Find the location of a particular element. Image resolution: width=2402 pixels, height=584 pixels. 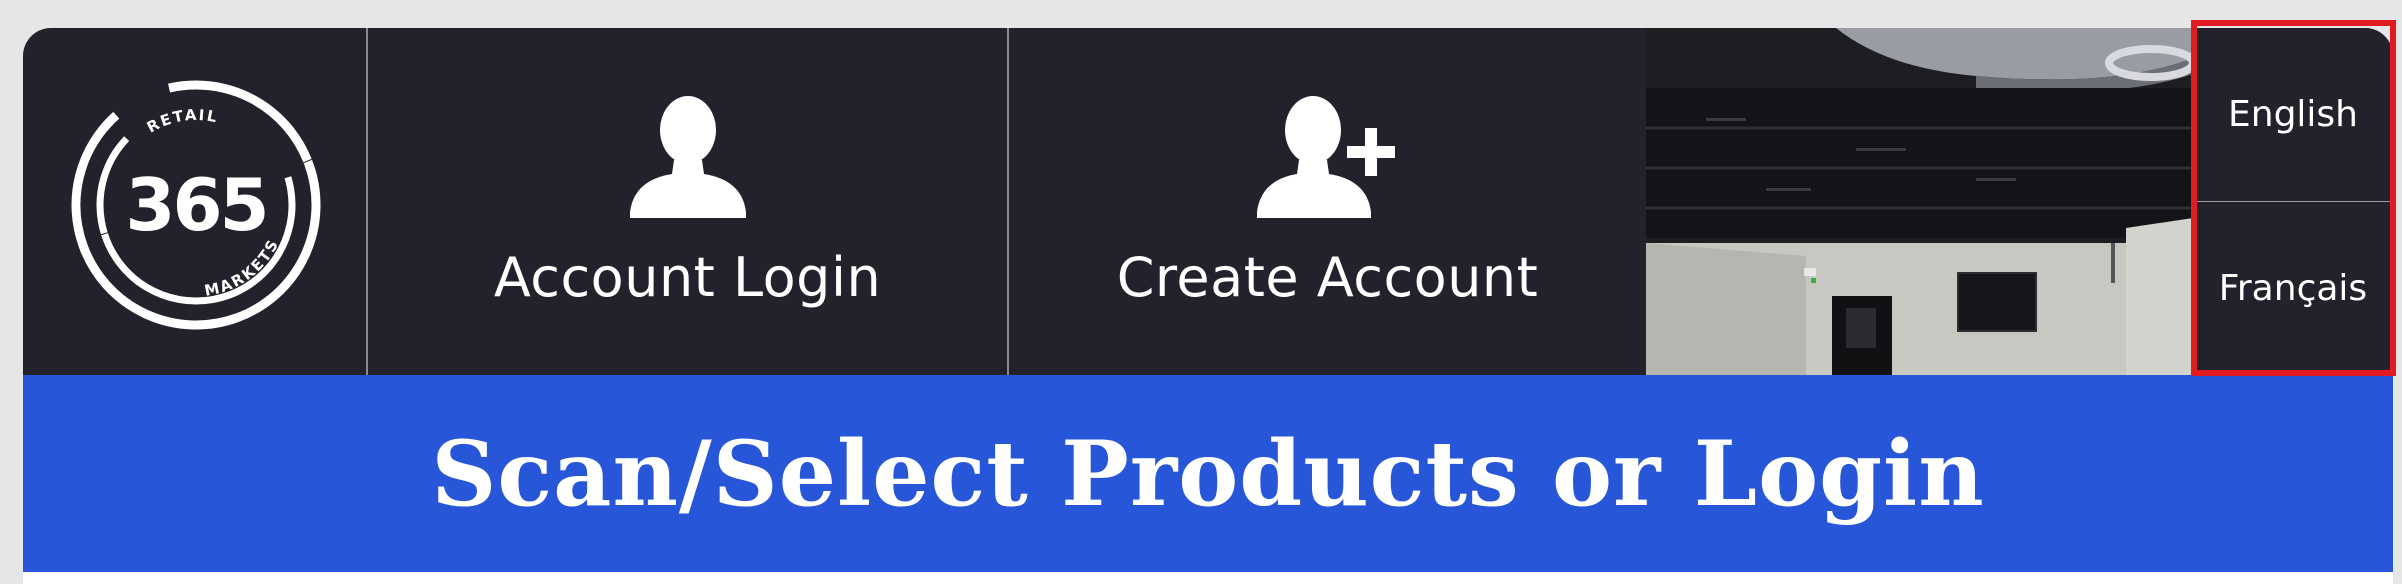

banner-title: Scan/Select Products or Login is located at coordinates (1208, 473).